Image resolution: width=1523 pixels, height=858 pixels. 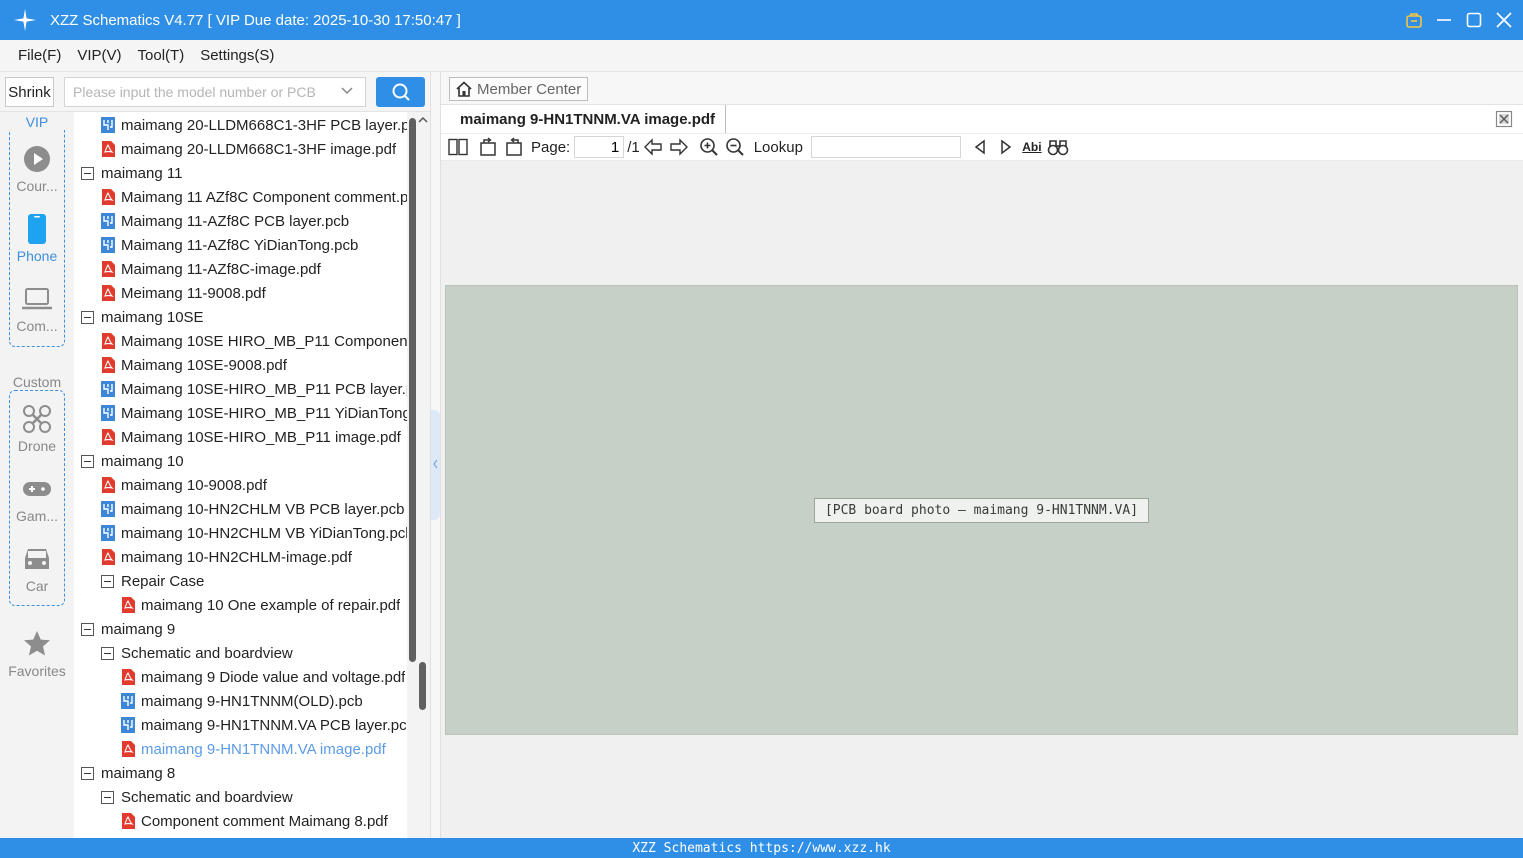 I want to click on tree-pcb-file: Maimang 10SE-HIRO_MB_P11 YiDianTong.pcb, so click(x=254, y=413).